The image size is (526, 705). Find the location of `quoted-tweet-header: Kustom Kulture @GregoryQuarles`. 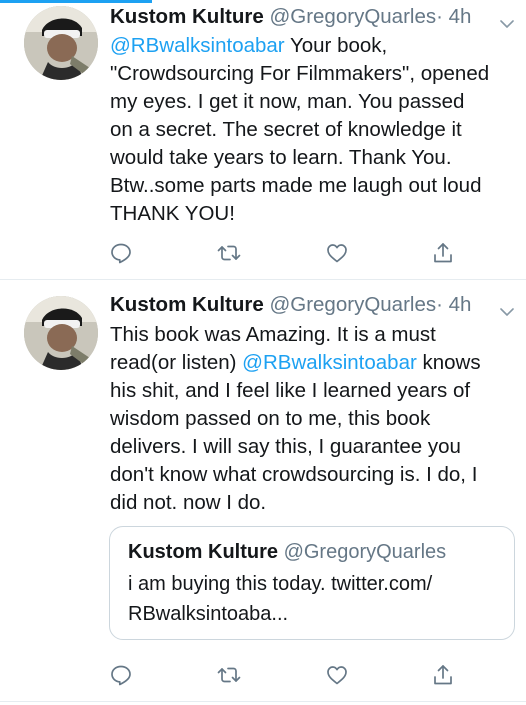

quoted-tweet-header: Kustom Kulture @GregoryQuarles is located at coordinates (287, 552).